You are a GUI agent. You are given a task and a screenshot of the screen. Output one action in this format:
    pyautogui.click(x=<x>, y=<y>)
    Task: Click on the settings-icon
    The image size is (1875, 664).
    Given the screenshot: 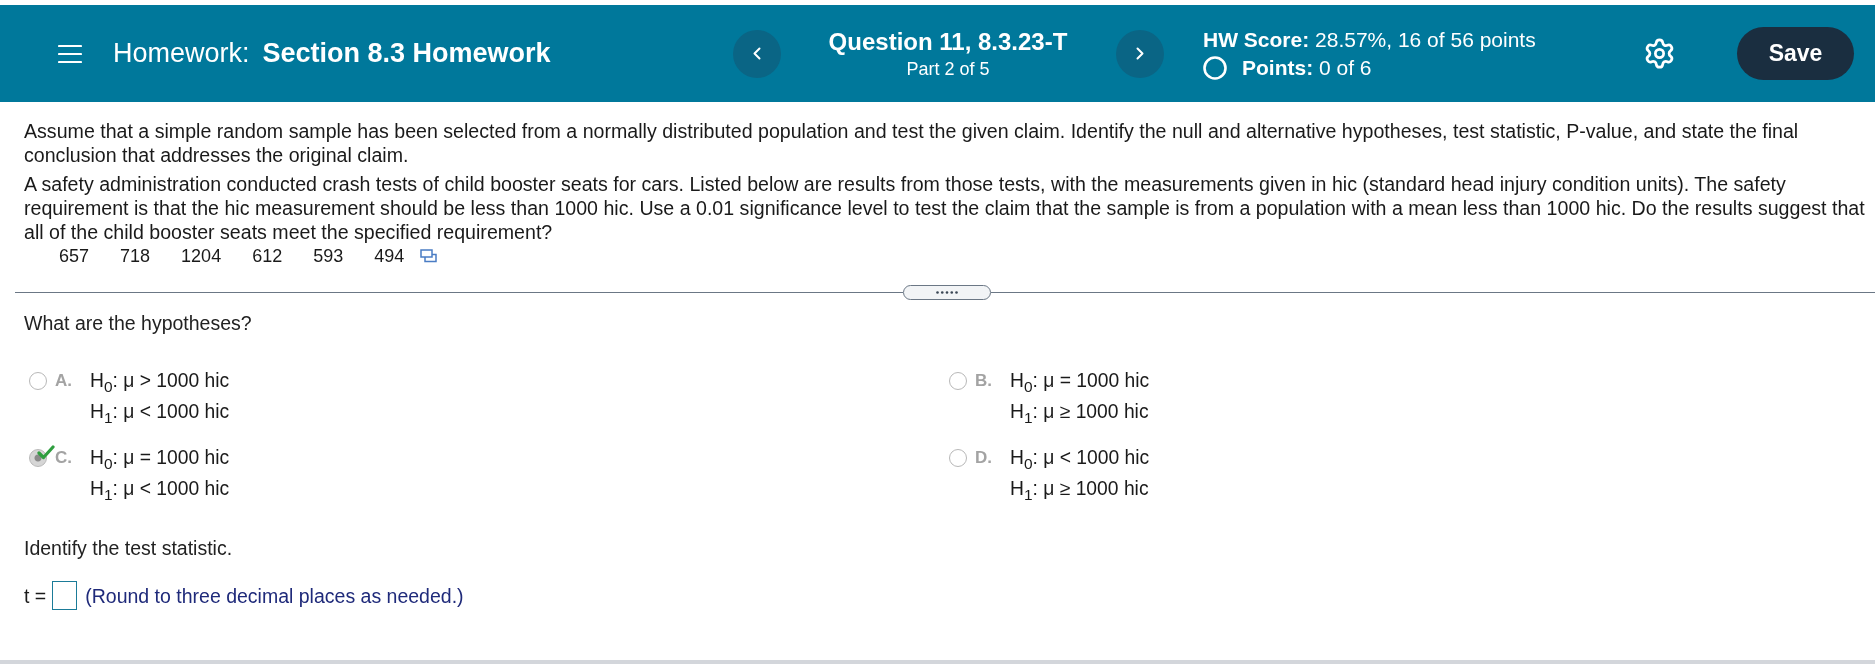 What is the action you would take?
    pyautogui.click(x=1659, y=53)
    